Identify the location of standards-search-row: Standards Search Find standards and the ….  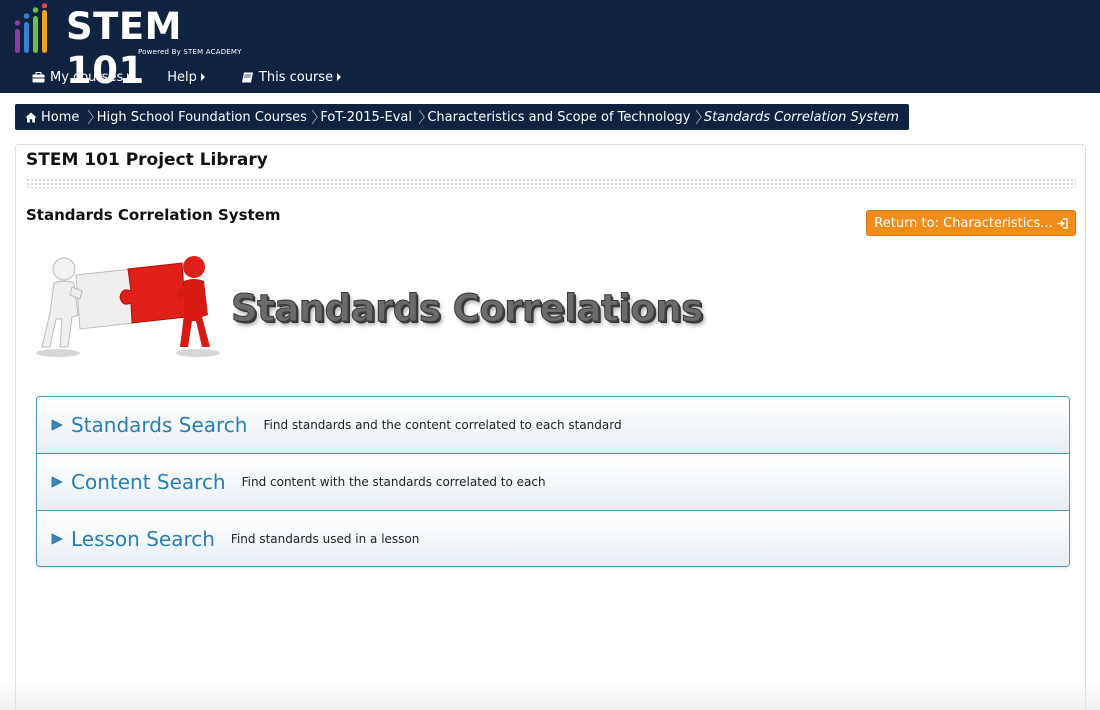
(553, 425).